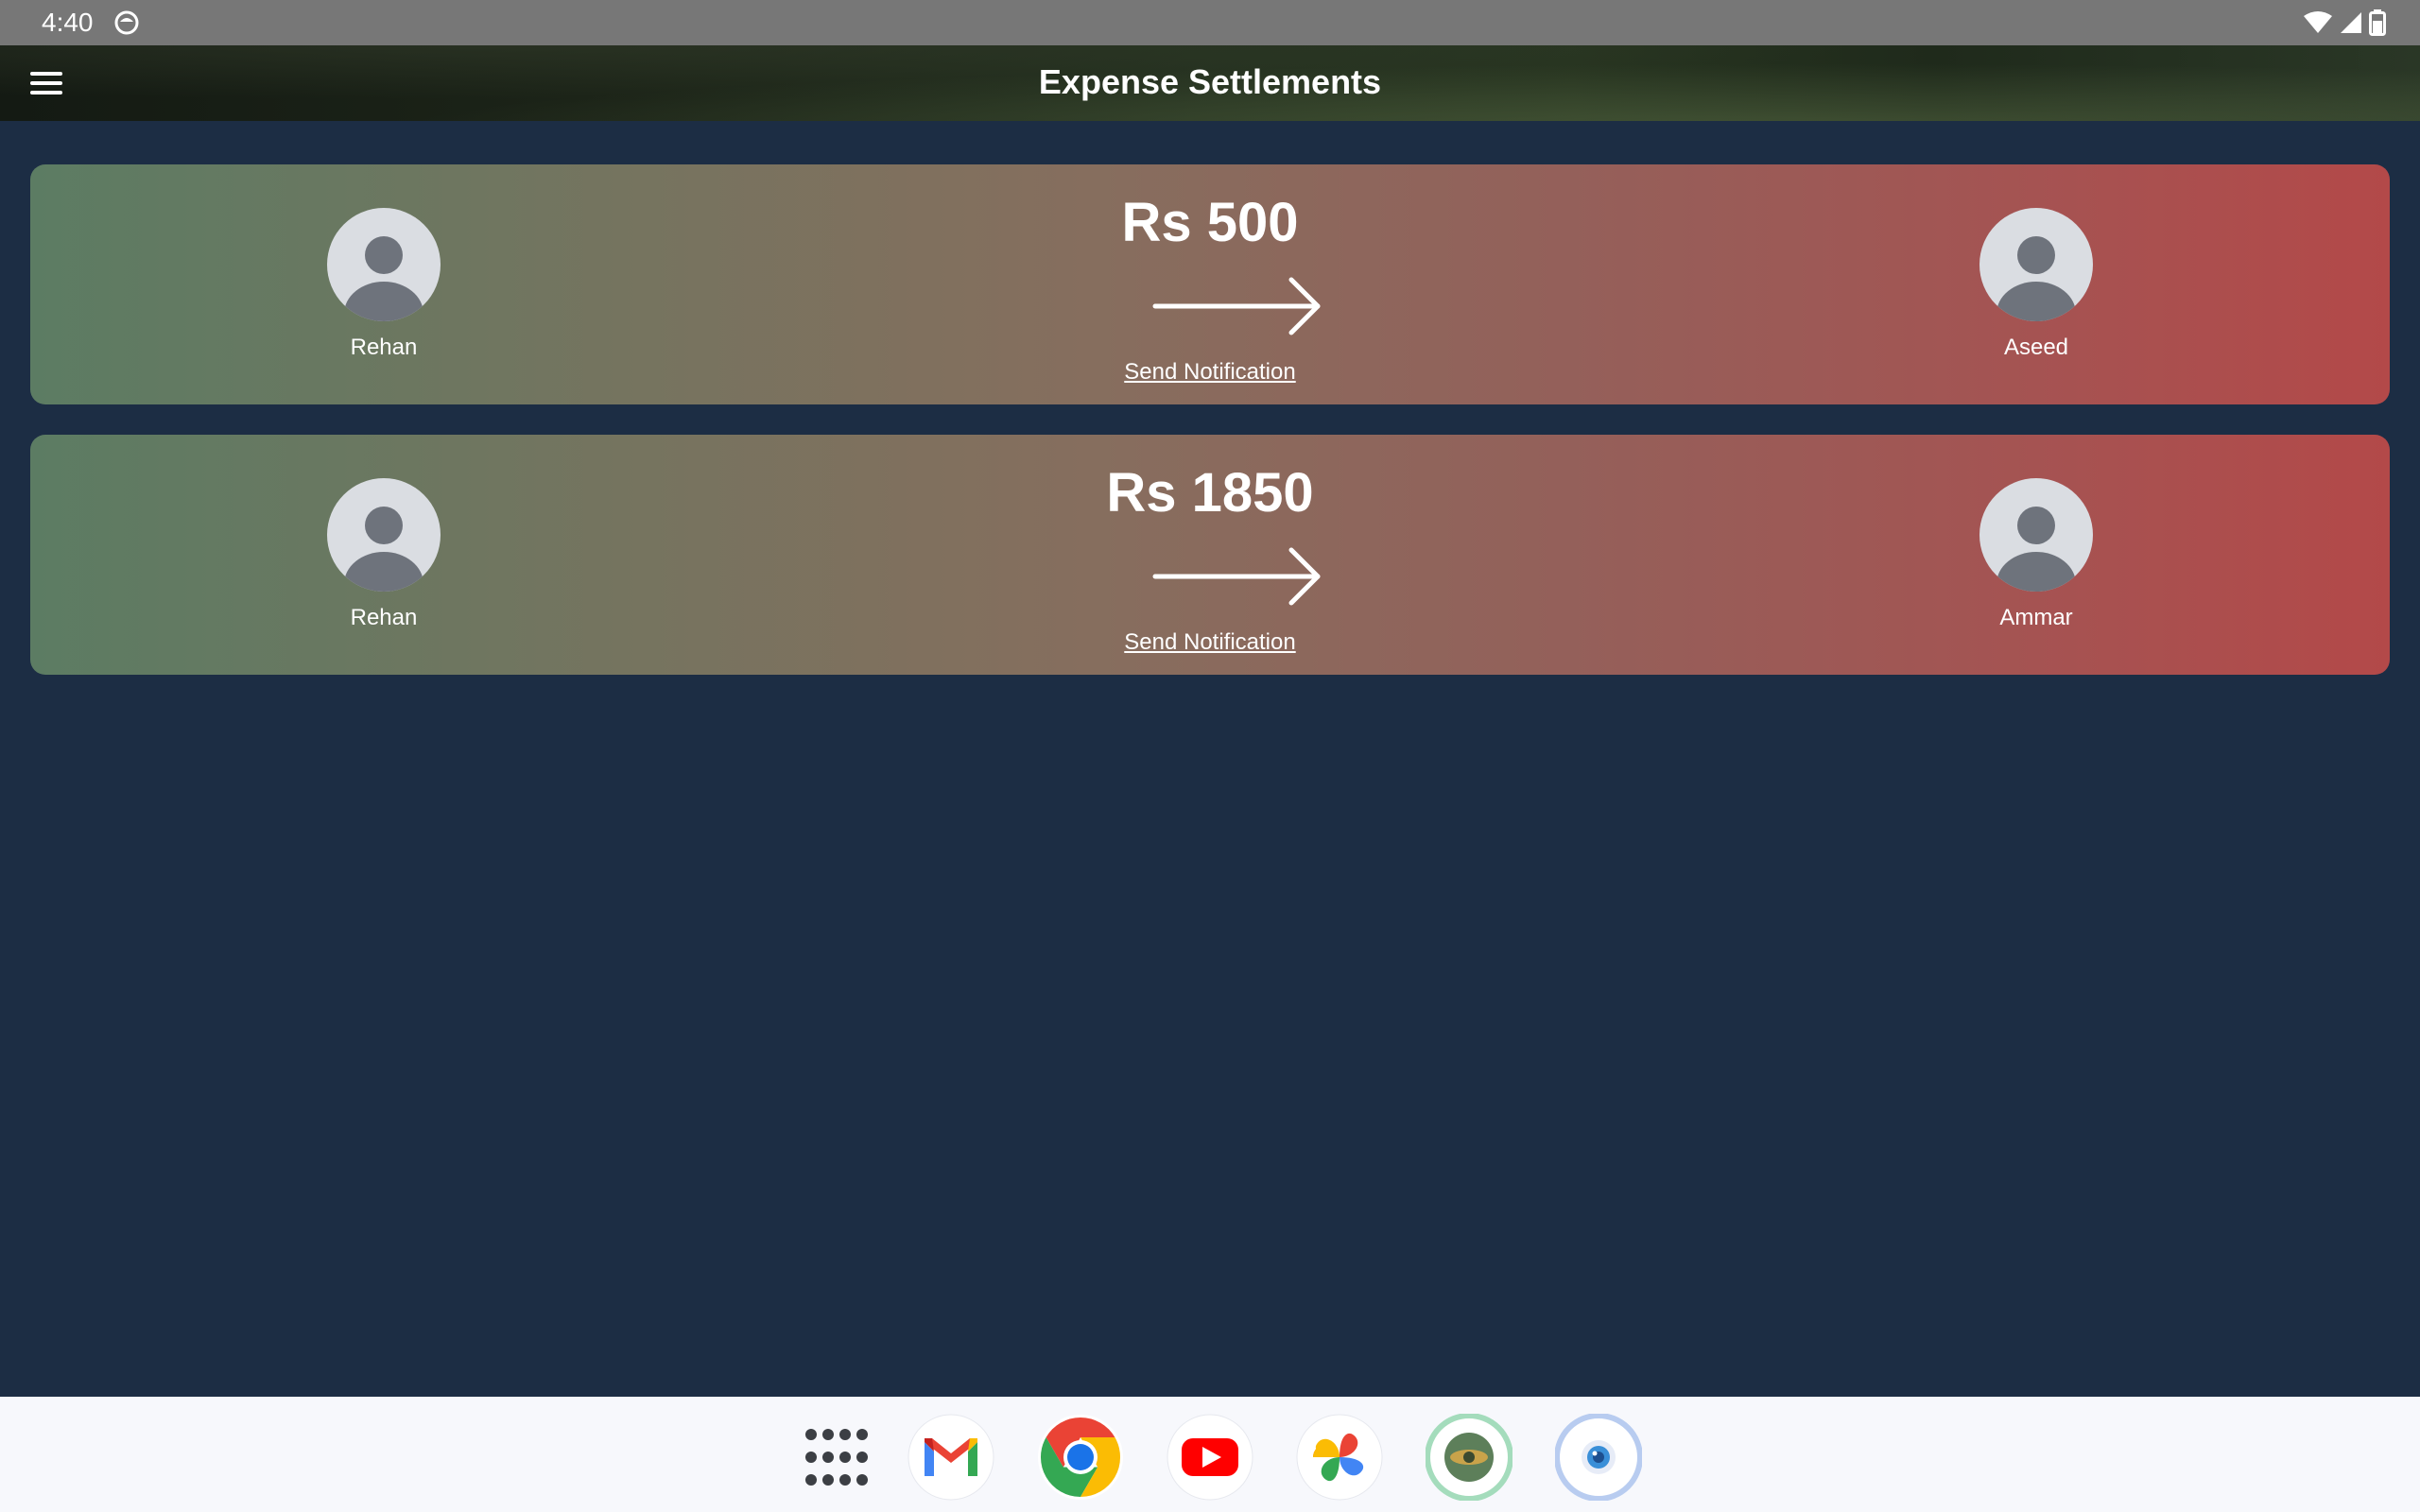 Image resolution: width=2420 pixels, height=1512 pixels. Describe the element at coordinates (68, 22) in the screenshot. I see `status-time: 4:40` at that location.